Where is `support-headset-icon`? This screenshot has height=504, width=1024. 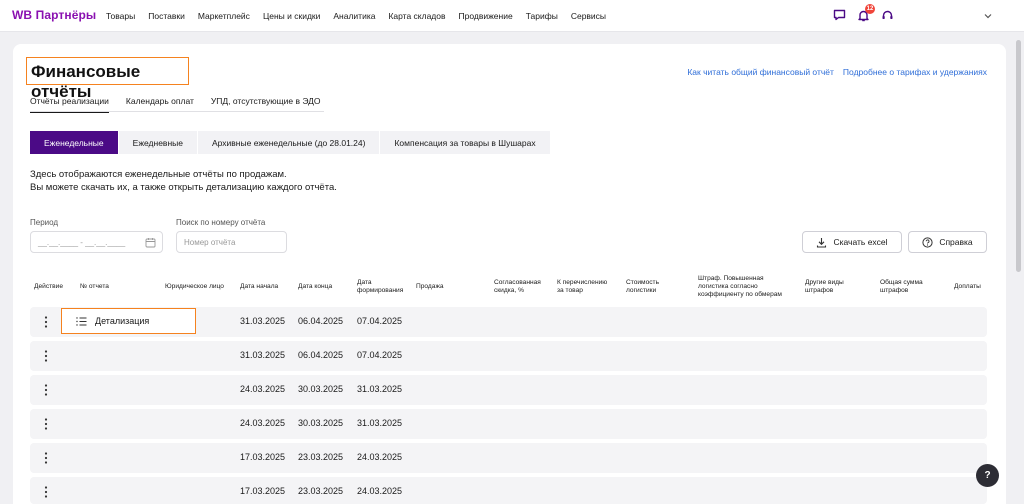
support-headset-icon is located at coordinates (887, 15).